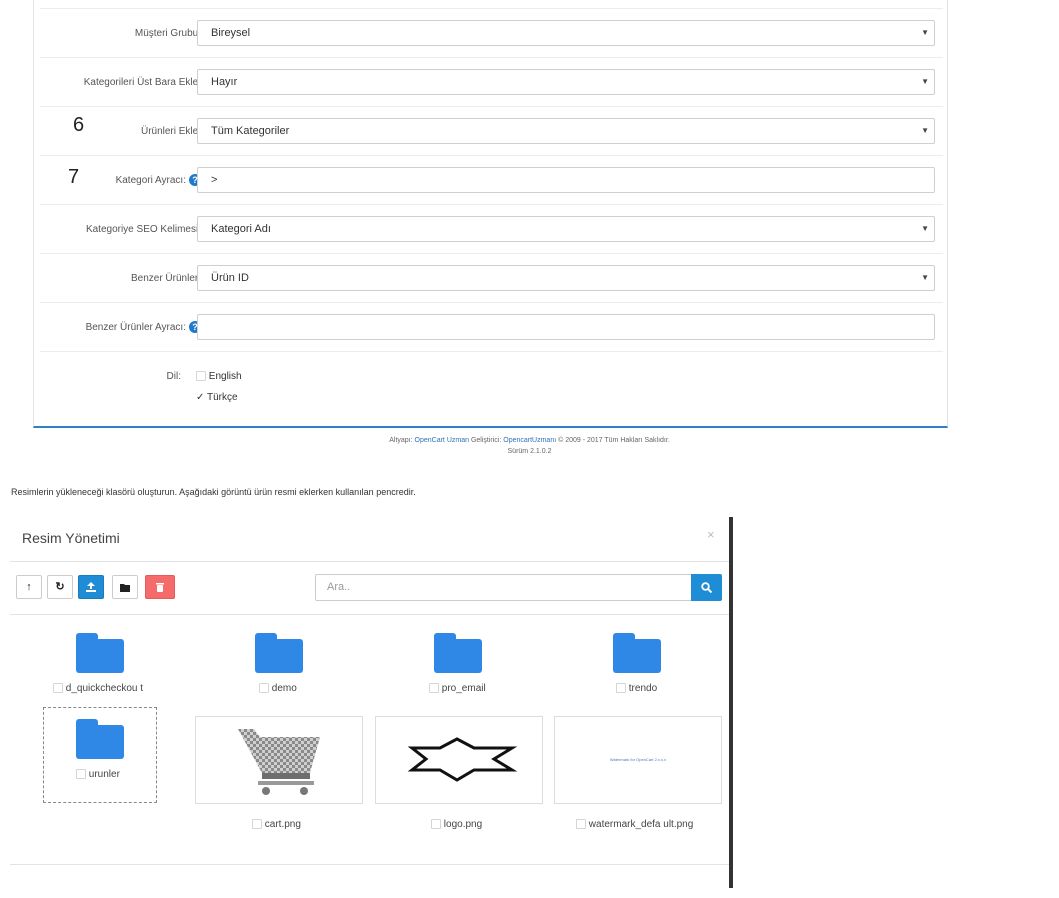  I want to click on category-seo-label: Kategoriye SEO Kelimesi:, so click(143, 229).